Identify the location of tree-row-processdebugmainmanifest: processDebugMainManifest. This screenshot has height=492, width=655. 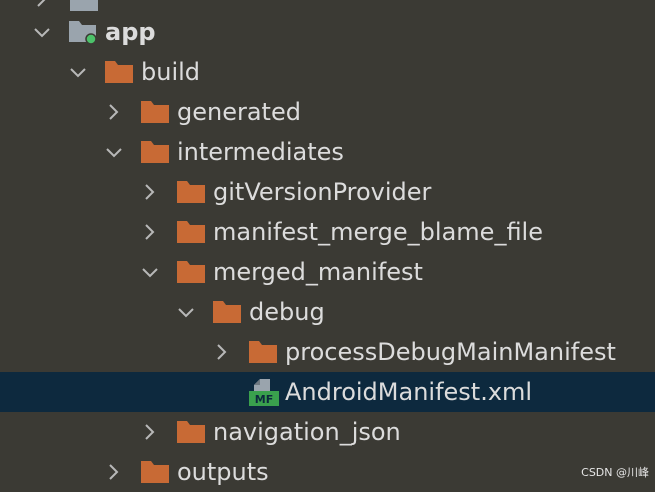
(327, 352).